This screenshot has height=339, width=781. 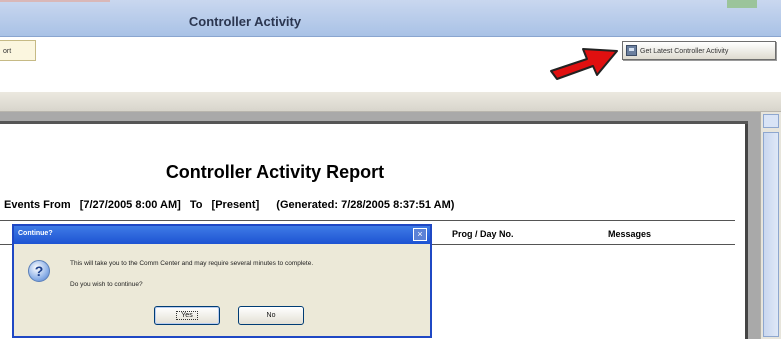 I want to click on table-header-rule, so click(x=367, y=220).